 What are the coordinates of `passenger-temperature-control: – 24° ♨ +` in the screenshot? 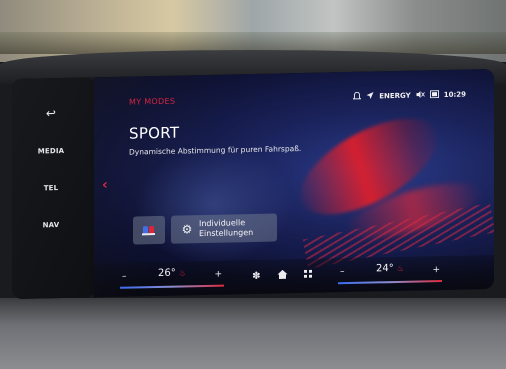 It's located at (390, 273).